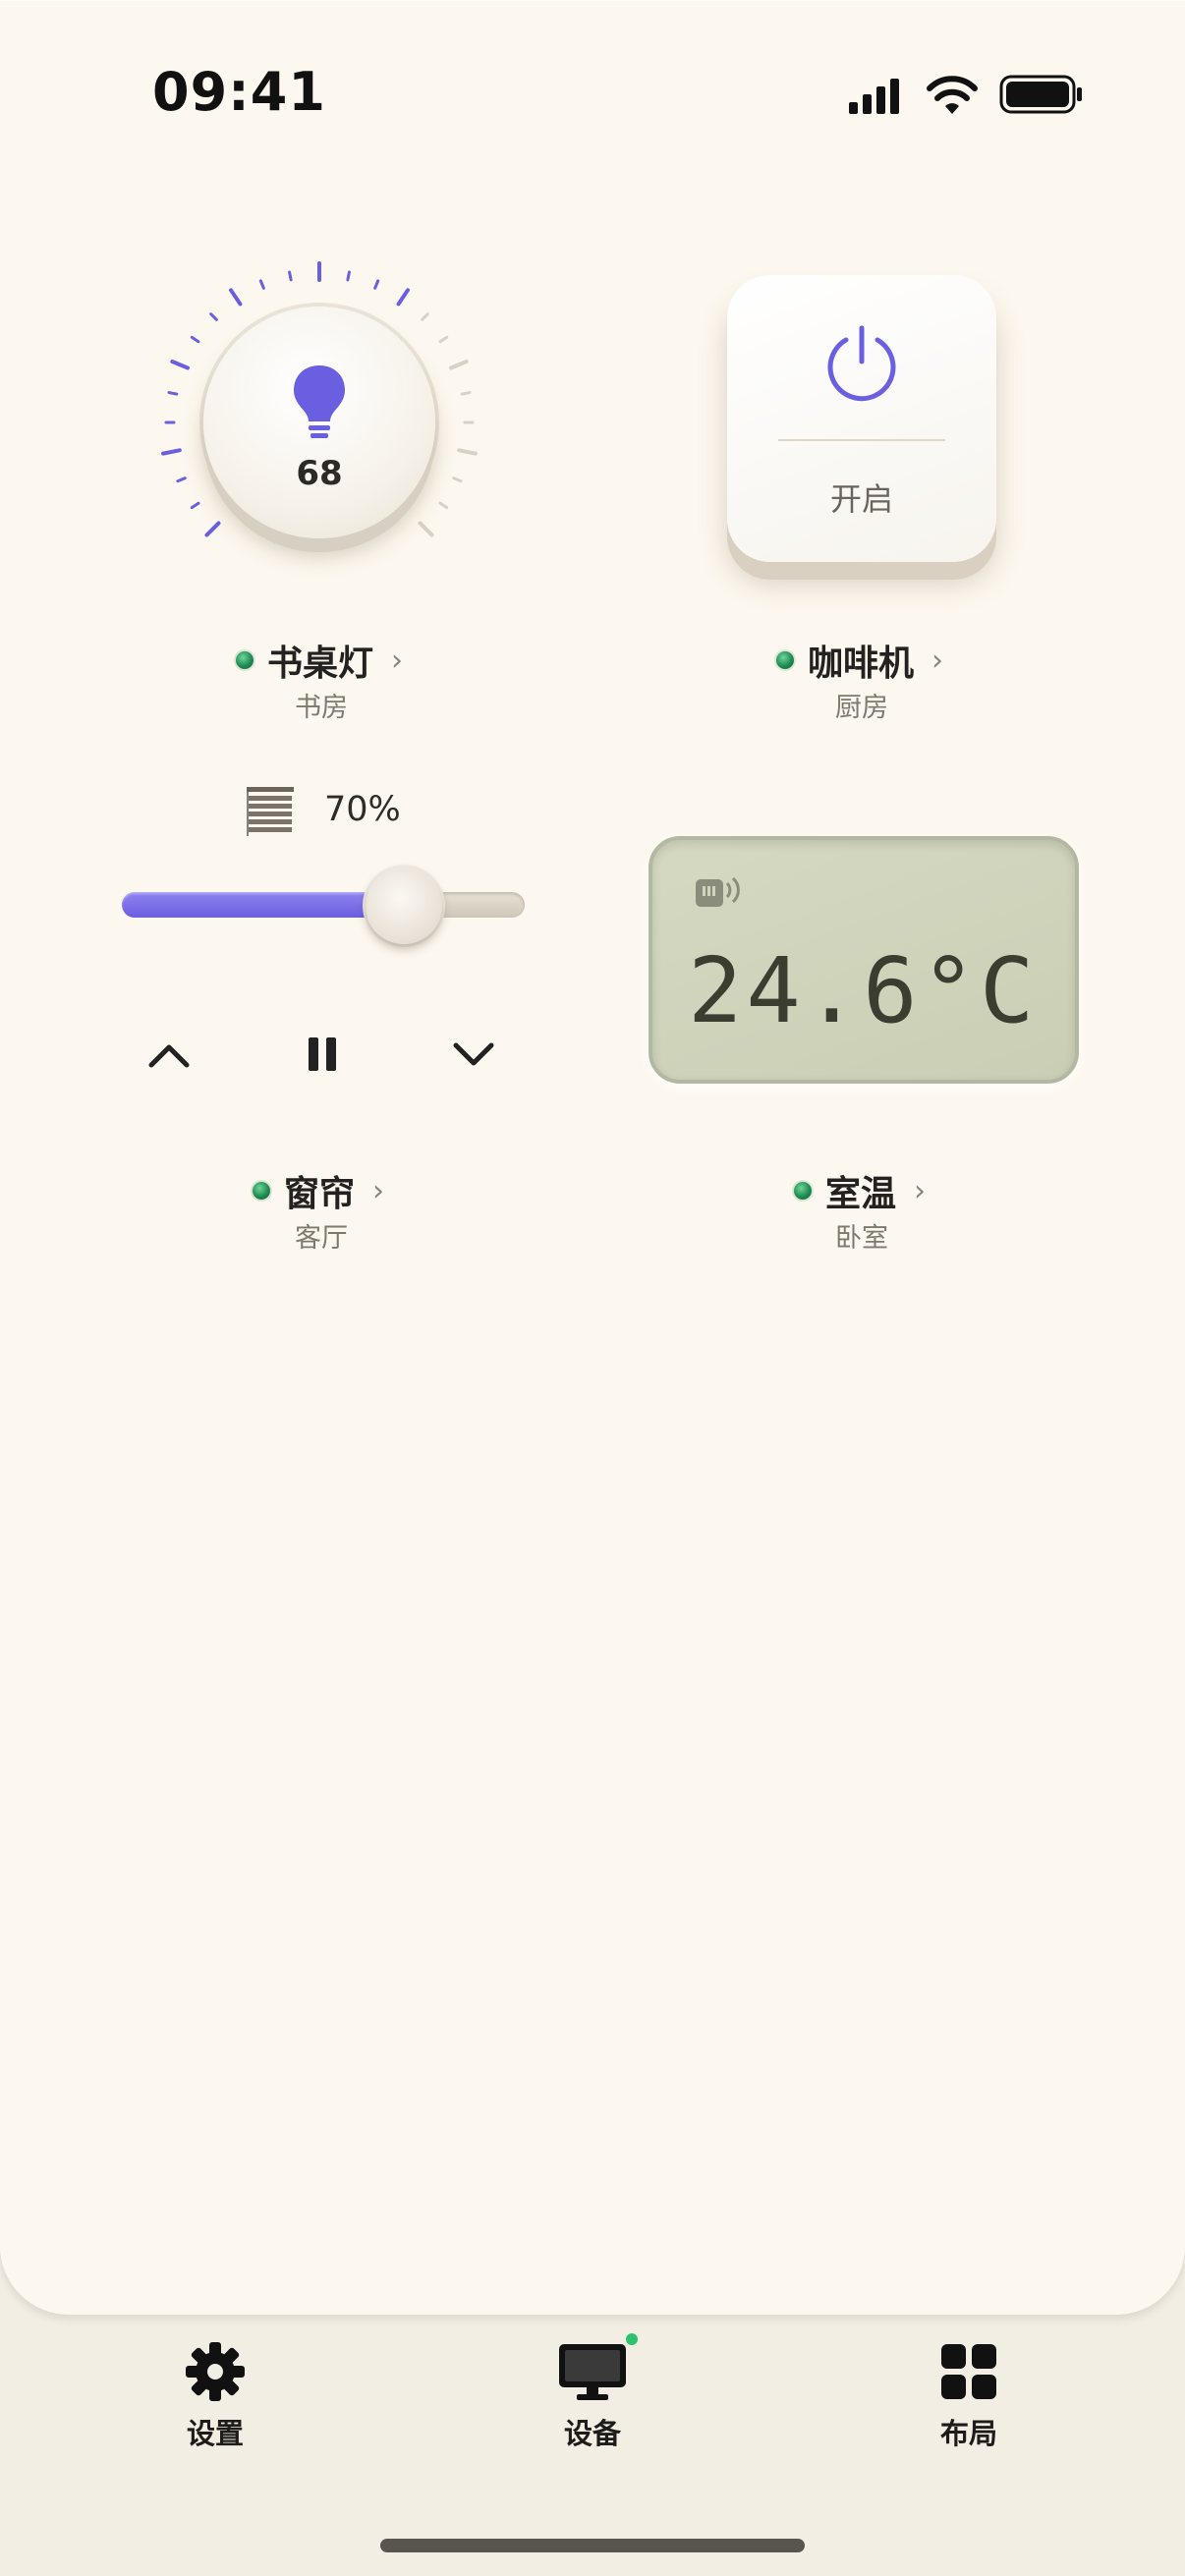  I want to click on device-room: 卧室, so click(862, 1238).